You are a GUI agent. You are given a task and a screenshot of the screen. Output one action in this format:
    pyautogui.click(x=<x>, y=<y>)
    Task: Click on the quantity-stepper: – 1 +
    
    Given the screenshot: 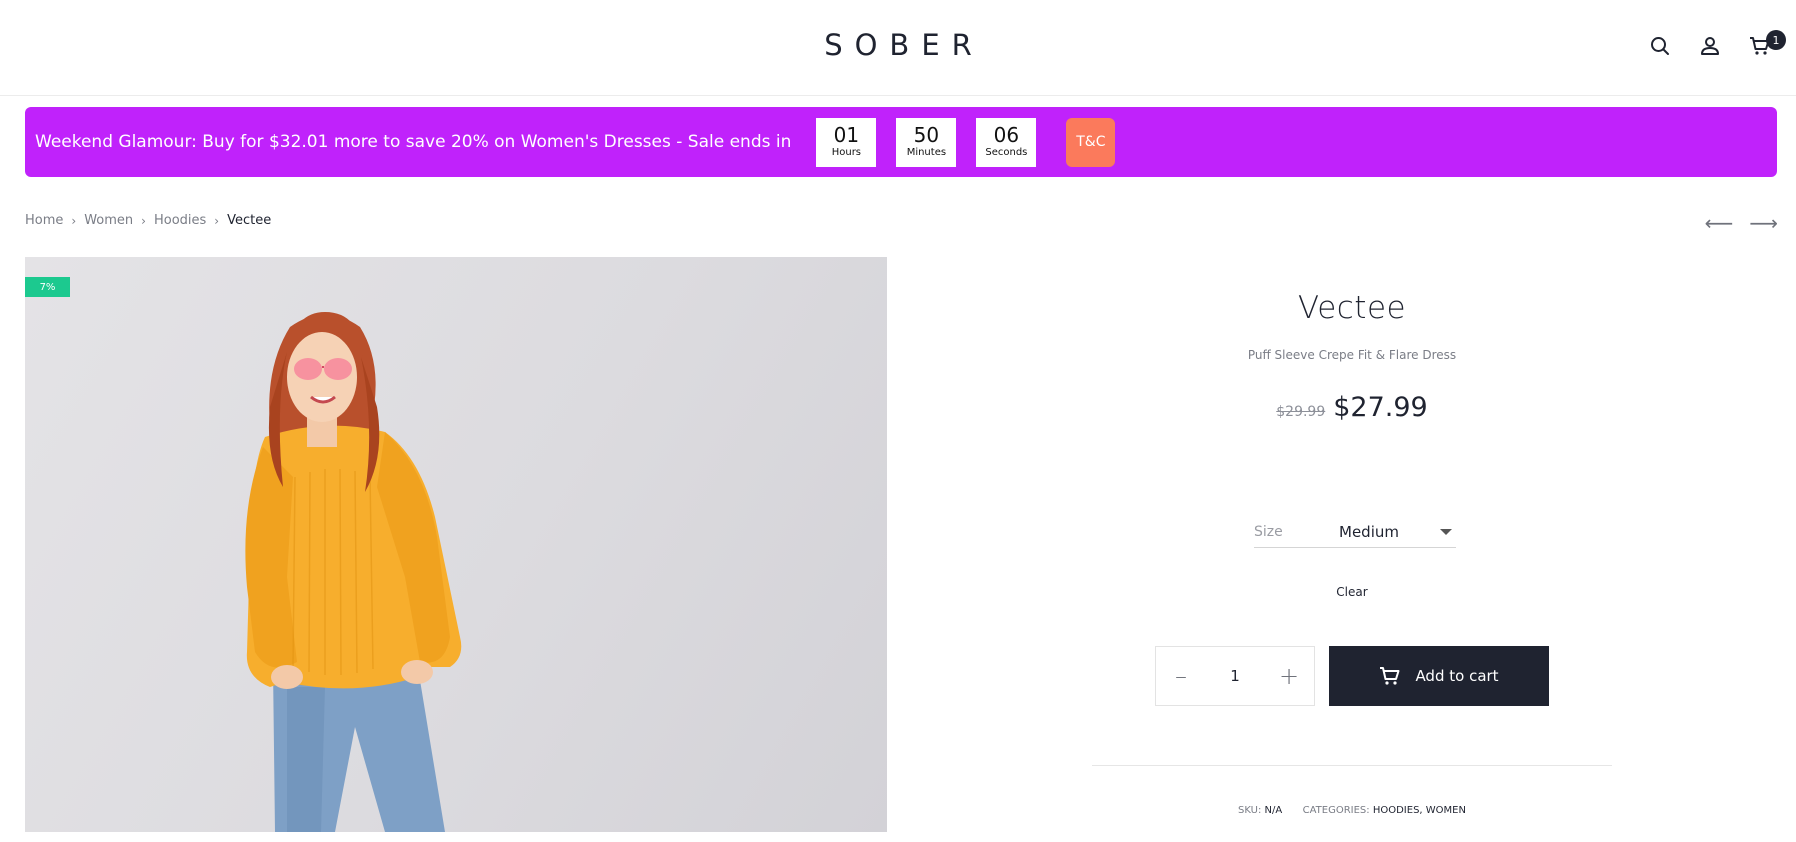 What is the action you would take?
    pyautogui.click(x=1235, y=676)
    